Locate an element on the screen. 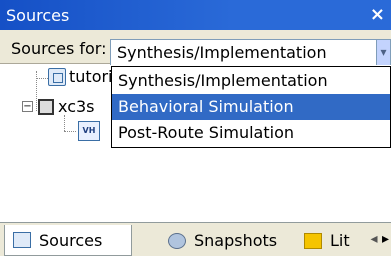  libraries-tab-icon is located at coordinates (313, 240).